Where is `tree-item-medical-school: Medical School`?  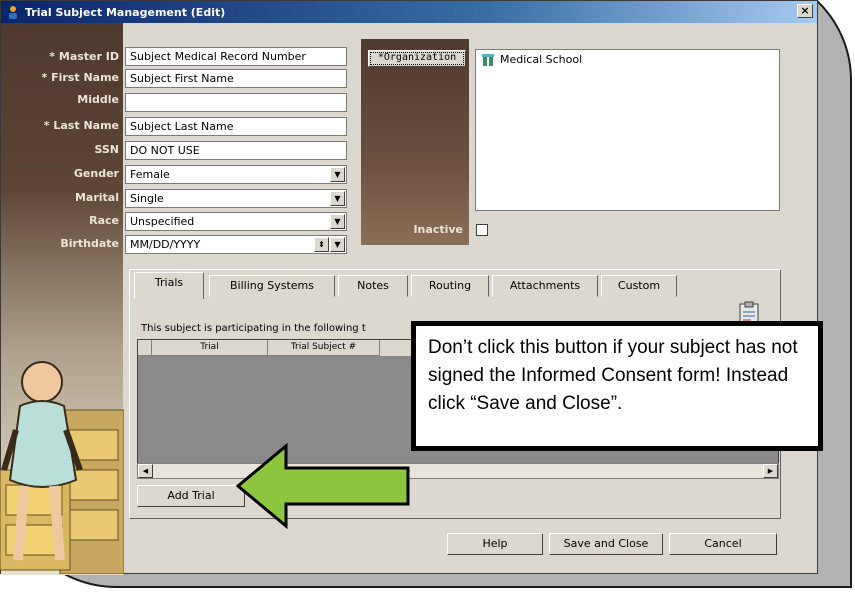
tree-item-medical-school: Medical School is located at coordinates (532, 59).